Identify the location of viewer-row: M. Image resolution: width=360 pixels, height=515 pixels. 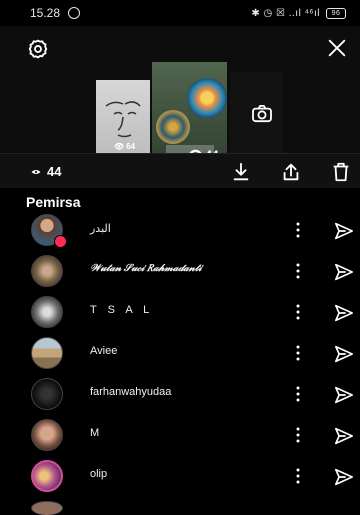
(180, 435).